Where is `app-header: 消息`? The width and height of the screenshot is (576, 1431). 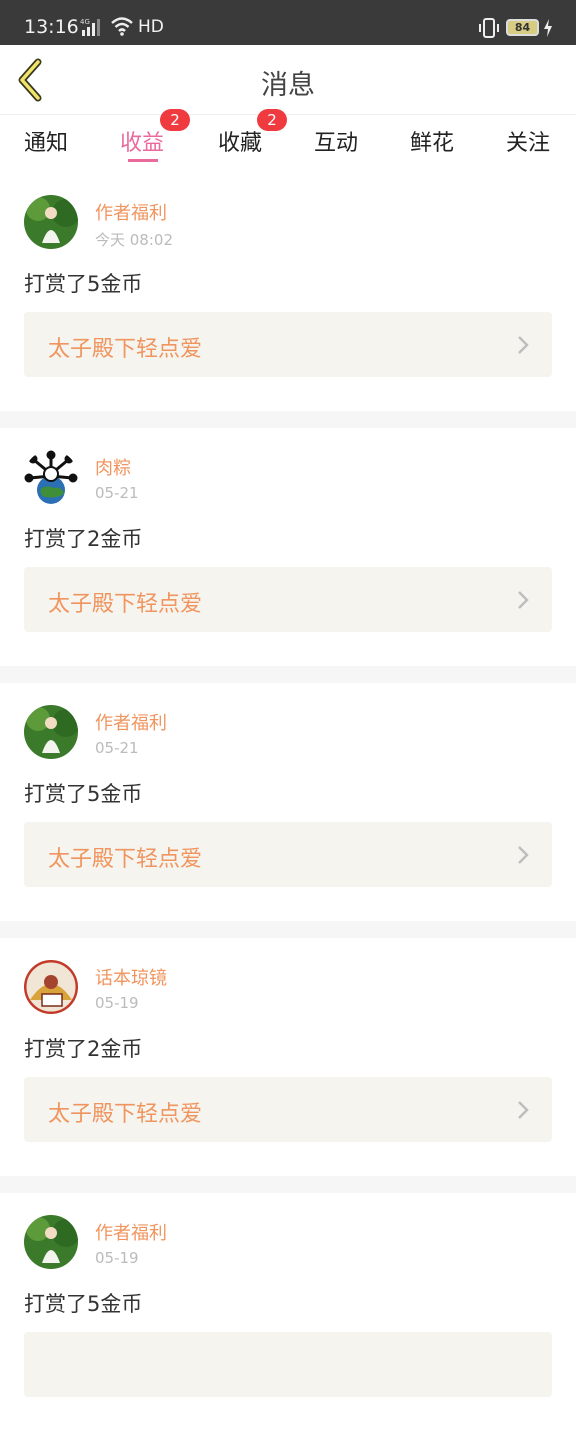 app-header: 消息 is located at coordinates (288, 80).